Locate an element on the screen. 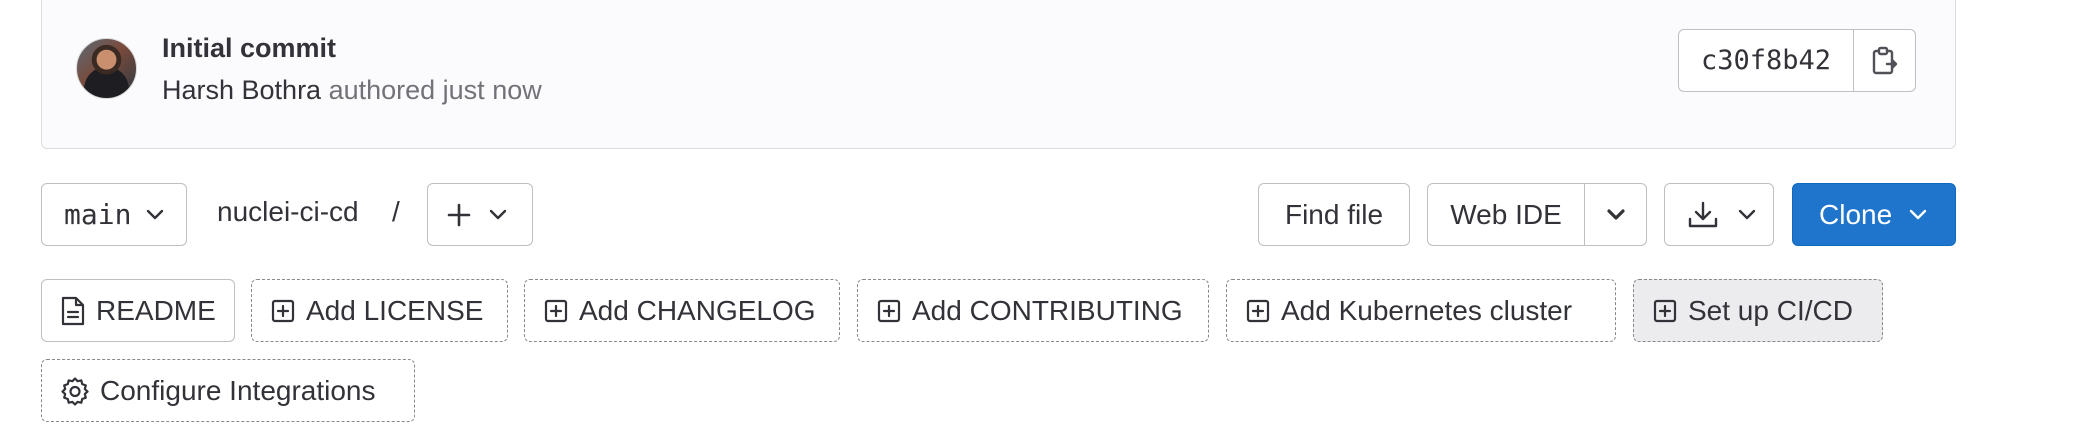 This screenshot has height=438, width=2092. clone-button: Clone is located at coordinates (1874, 214).